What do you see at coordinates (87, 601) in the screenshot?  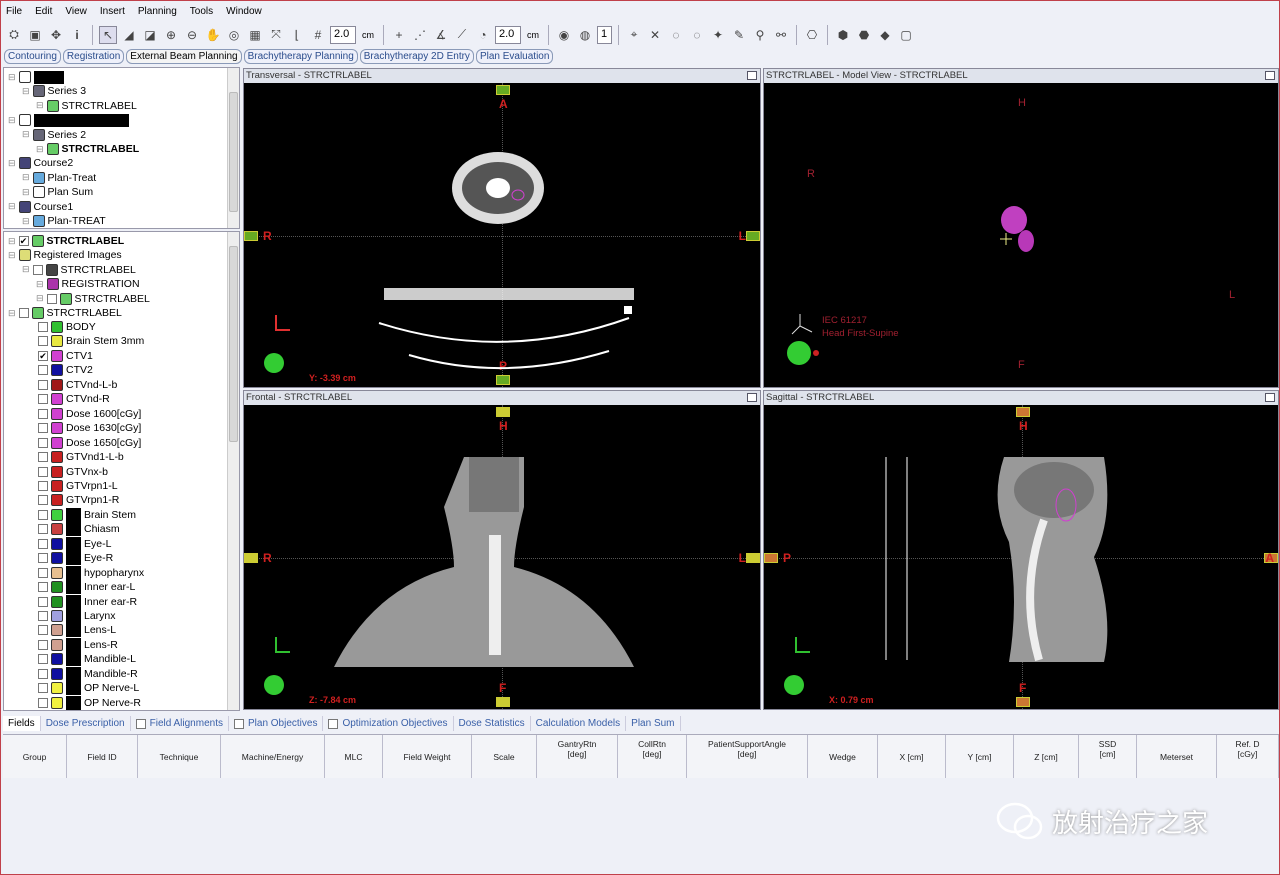 I see `structure-item: Inner ear-R` at bounding box center [87, 601].